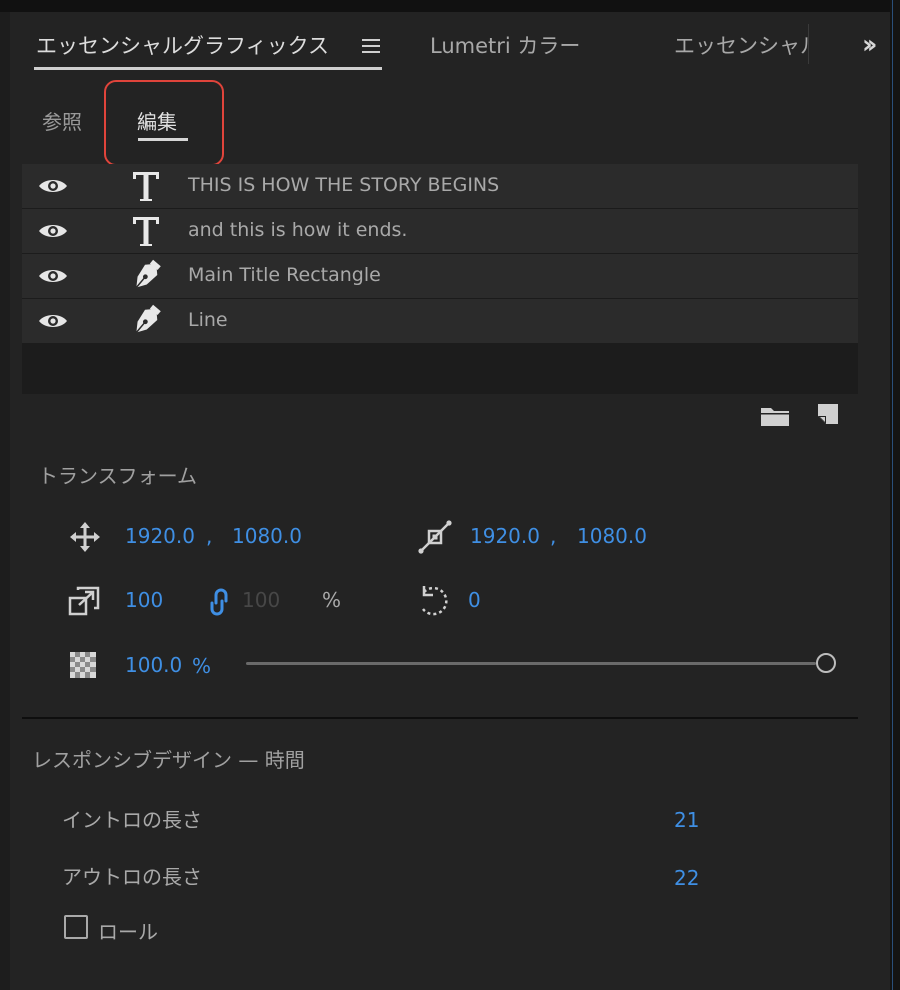  I want to click on opacity-value: 100.0, so click(153, 665).